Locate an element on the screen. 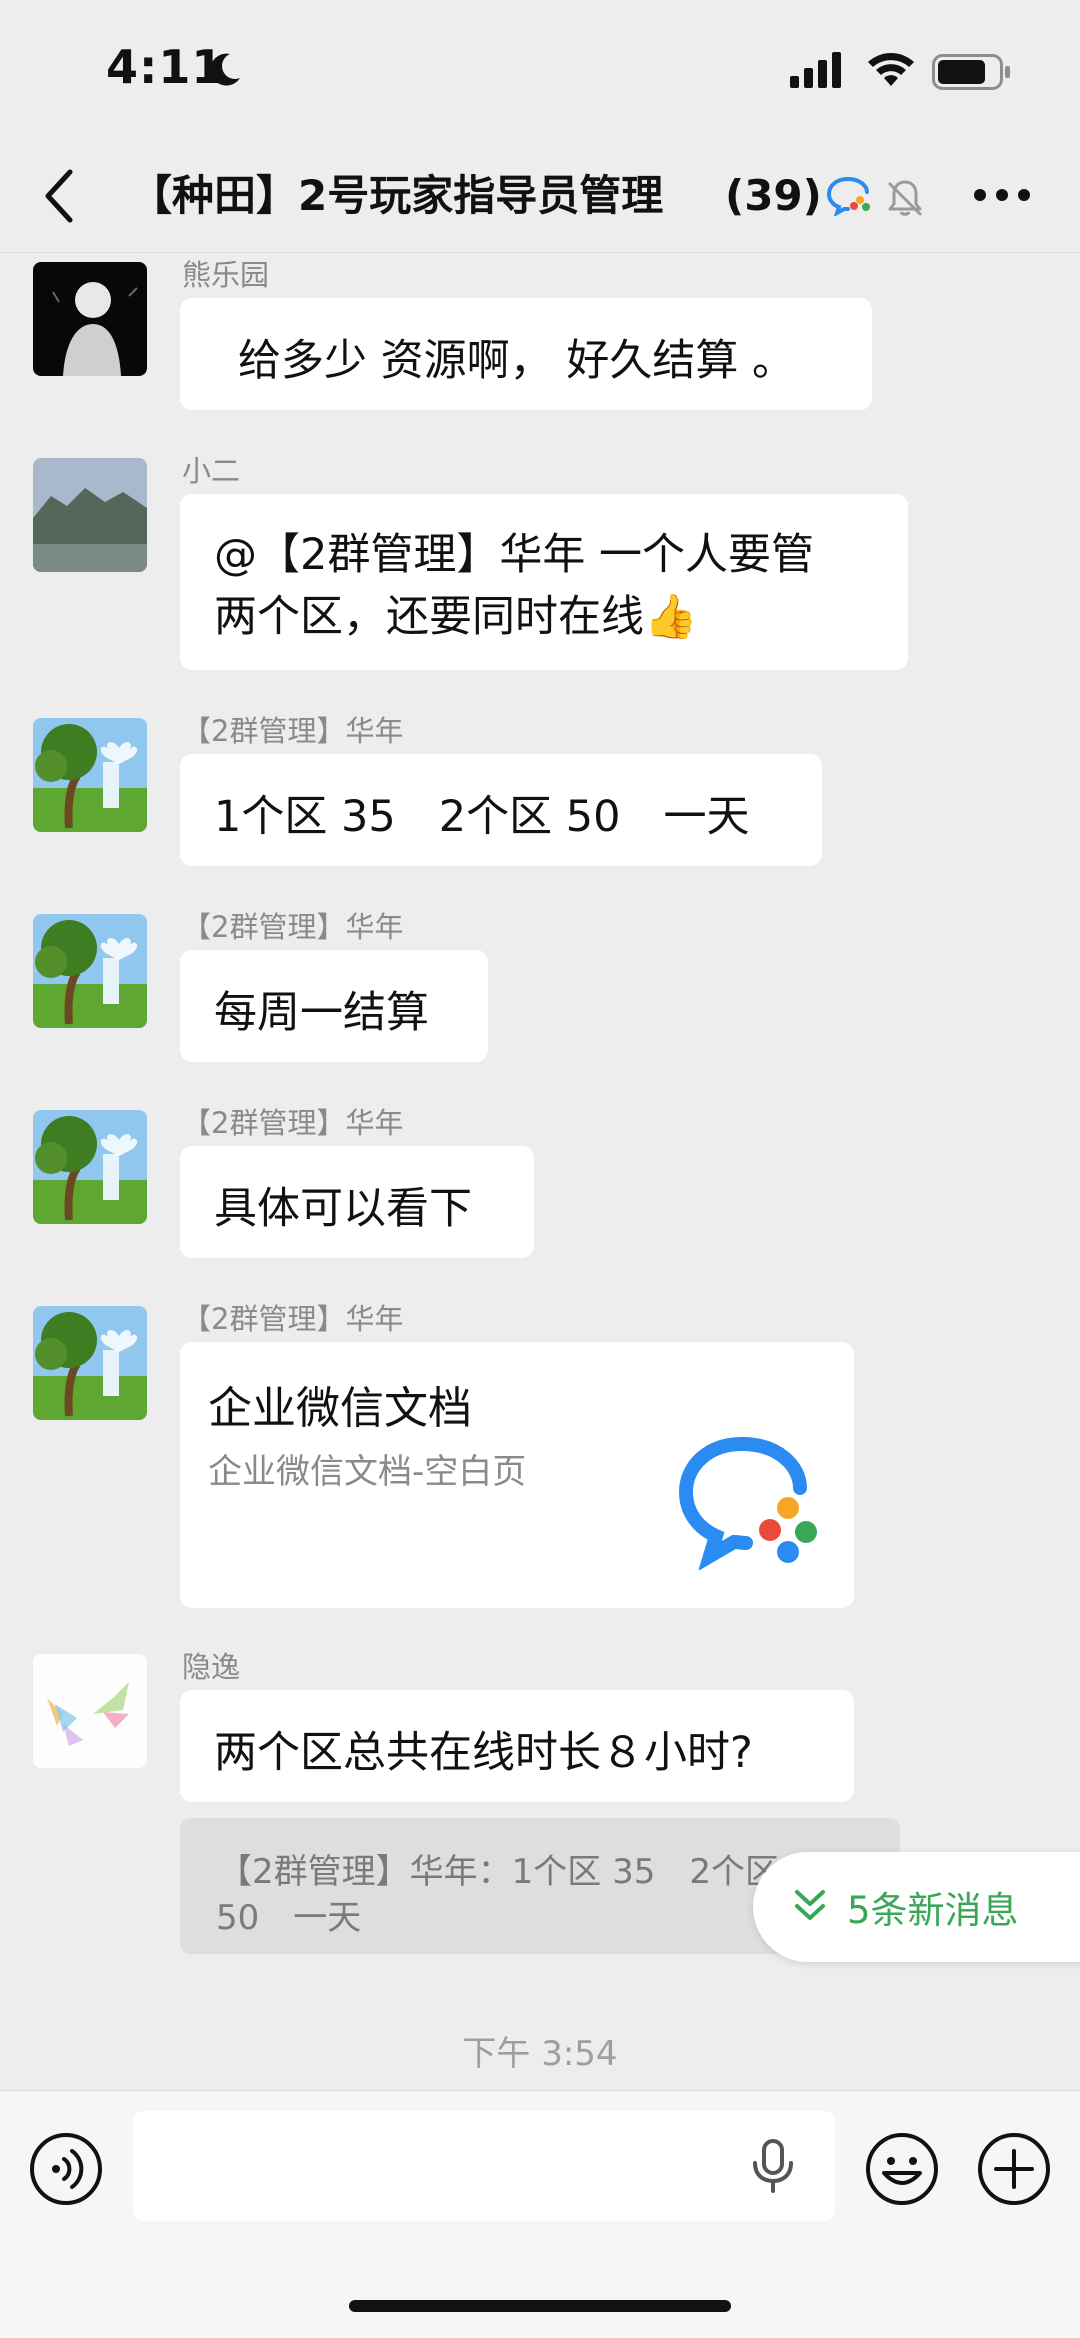 The image size is (1080, 2338). message-text: 两个区总共在线时长８小时? is located at coordinates (483, 1753).